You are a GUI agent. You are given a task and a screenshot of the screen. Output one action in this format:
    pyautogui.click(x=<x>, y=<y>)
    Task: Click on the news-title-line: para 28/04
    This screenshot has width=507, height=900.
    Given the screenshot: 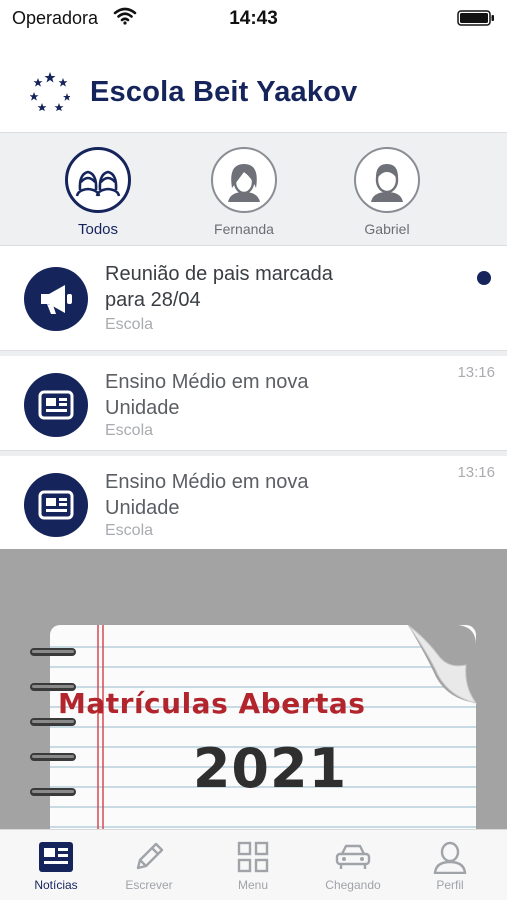 What is the action you would take?
    pyautogui.click(x=153, y=300)
    